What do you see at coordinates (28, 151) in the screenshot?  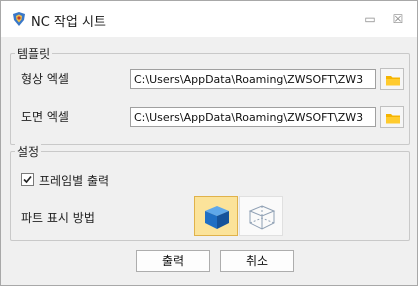 I see `settings-group-title: 설정` at bounding box center [28, 151].